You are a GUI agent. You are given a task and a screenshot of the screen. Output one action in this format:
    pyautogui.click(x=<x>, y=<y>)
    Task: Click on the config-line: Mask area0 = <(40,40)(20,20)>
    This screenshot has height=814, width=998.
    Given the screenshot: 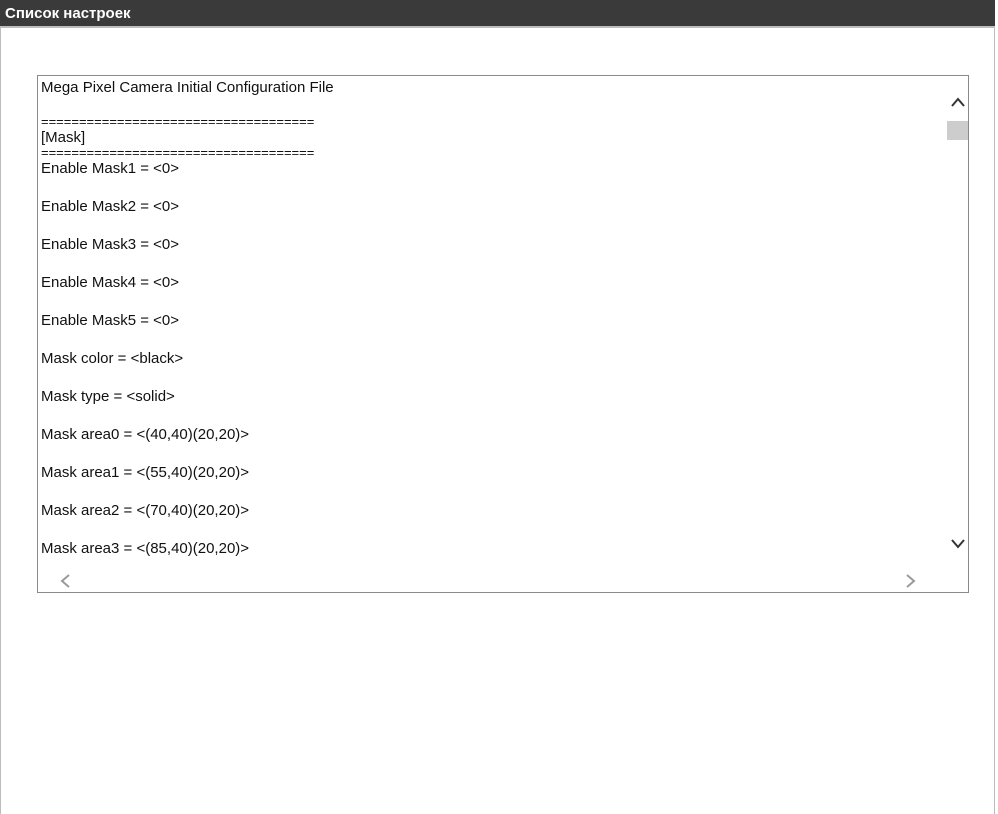 What is the action you would take?
    pyautogui.click(x=145, y=434)
    